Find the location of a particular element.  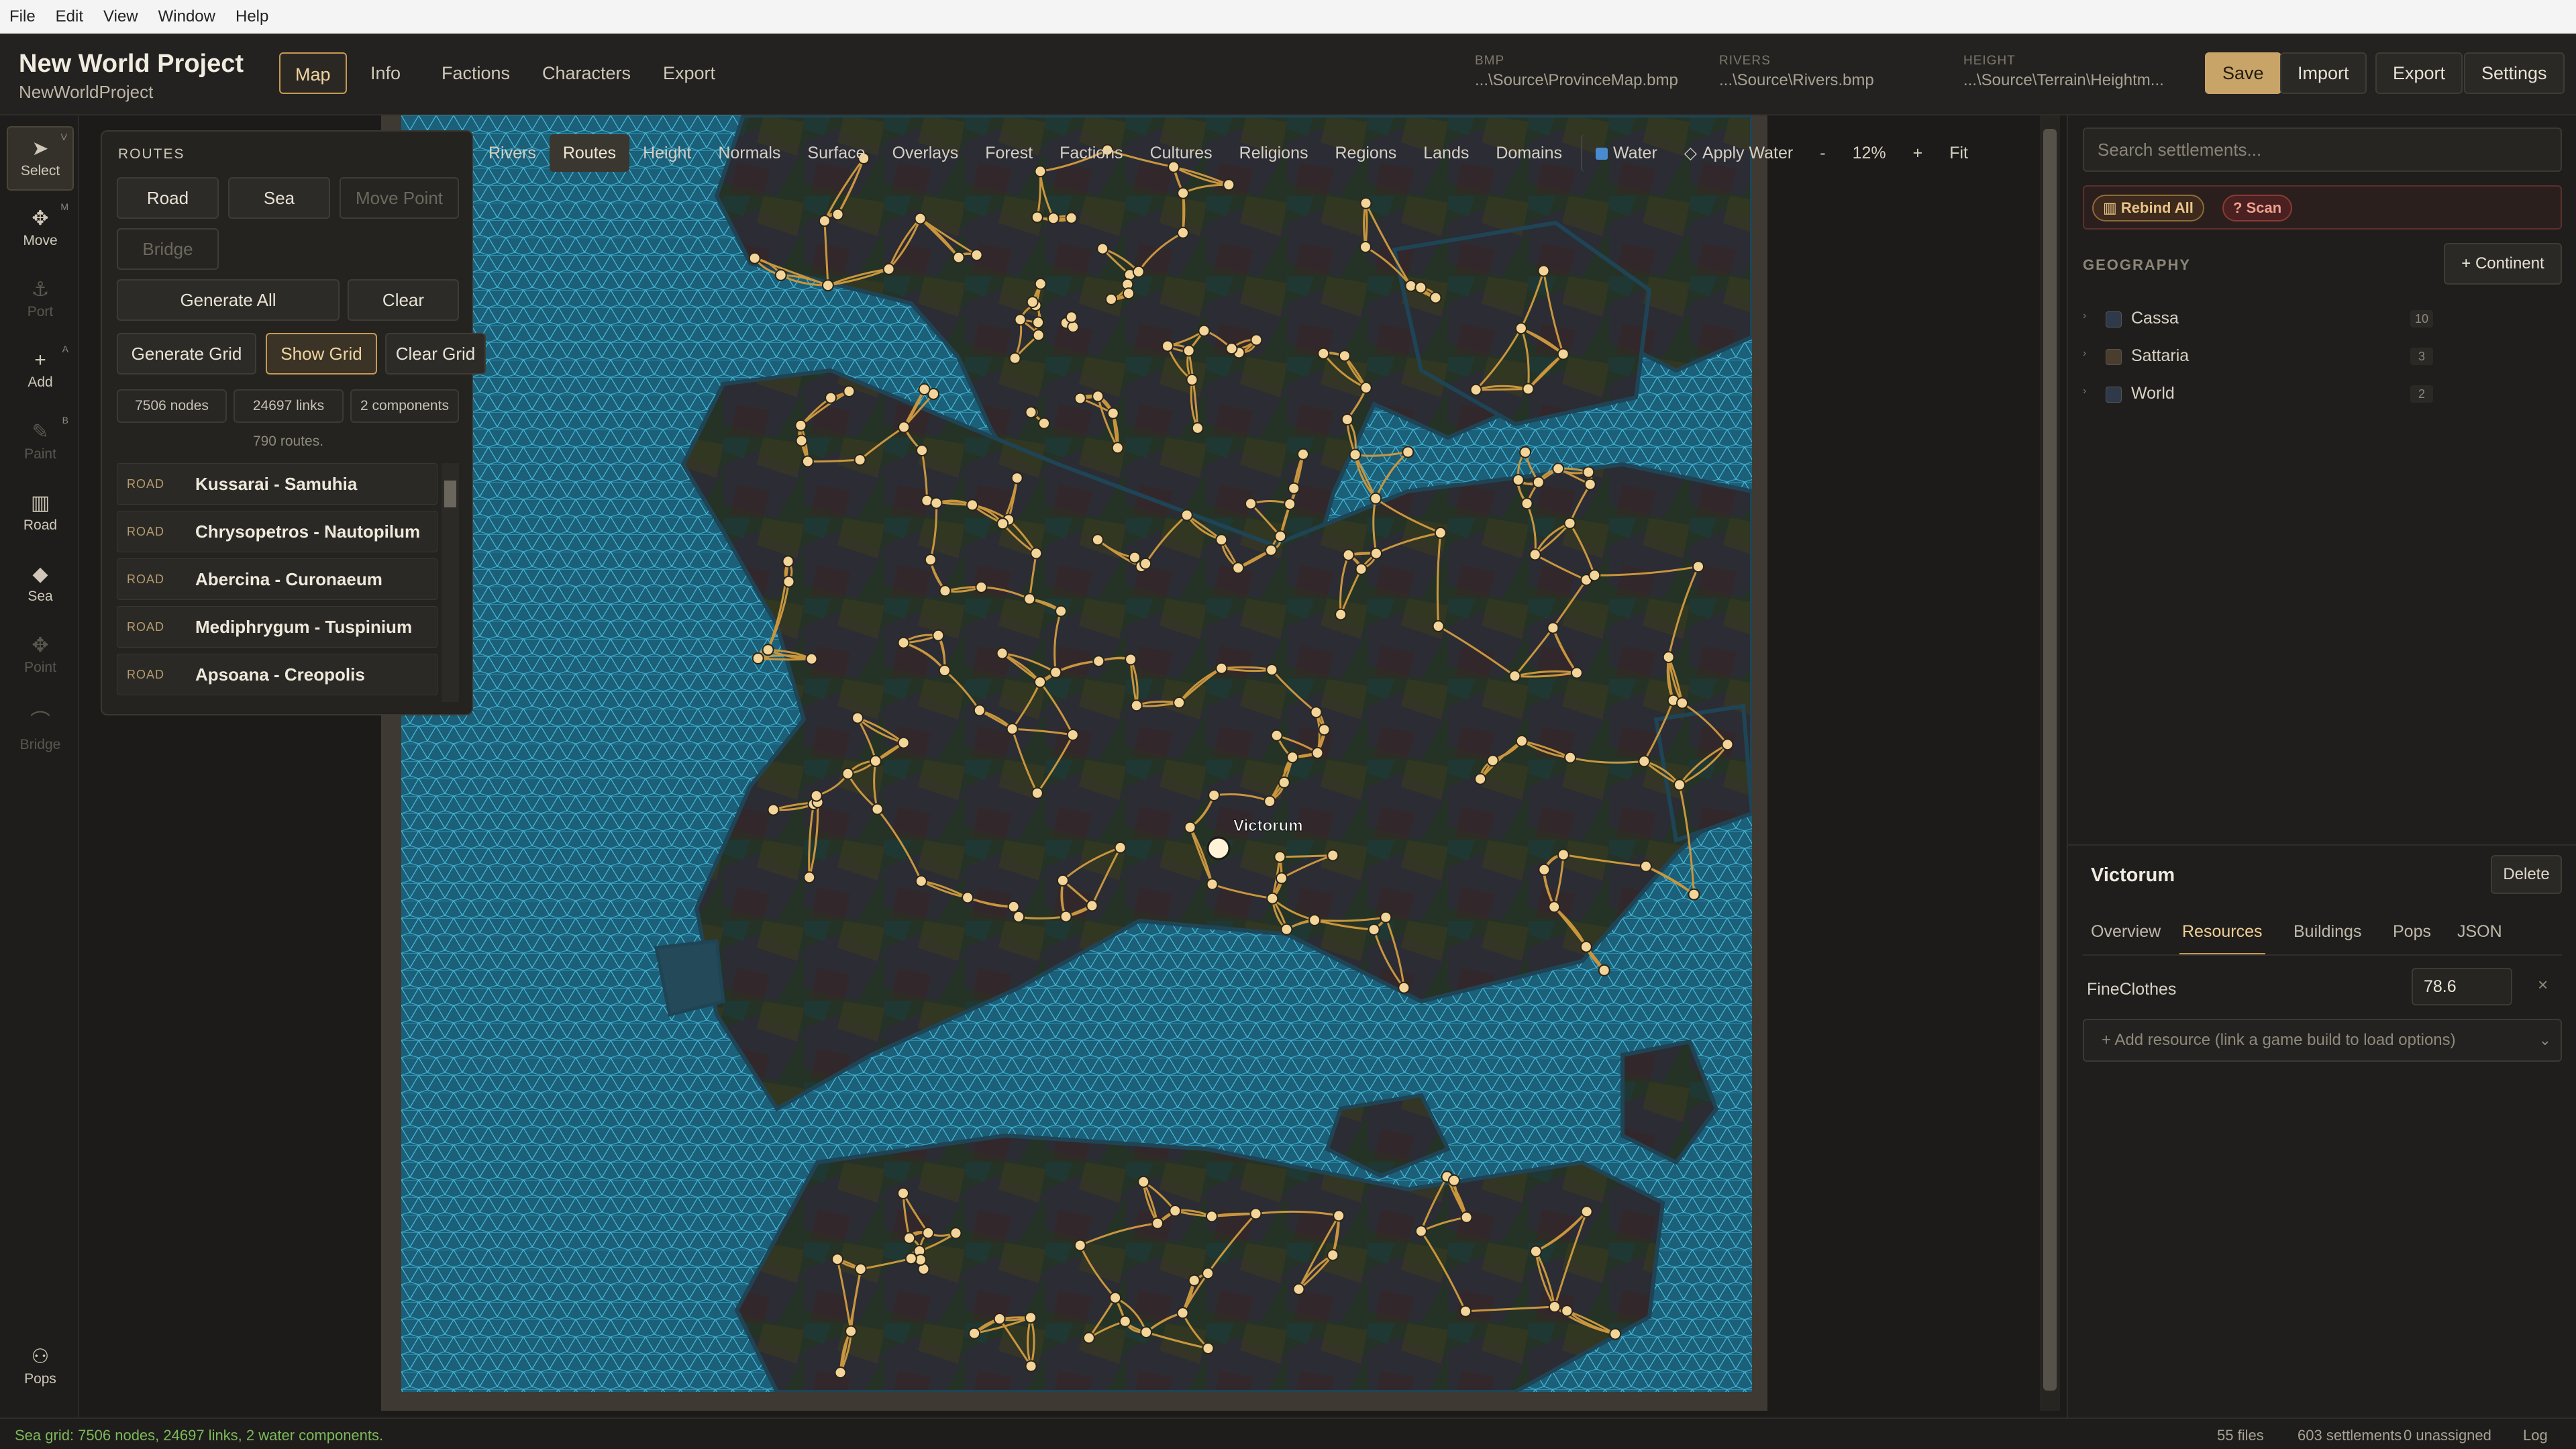

layer-tab-routes: Routes is located at coordinates (589, 153).